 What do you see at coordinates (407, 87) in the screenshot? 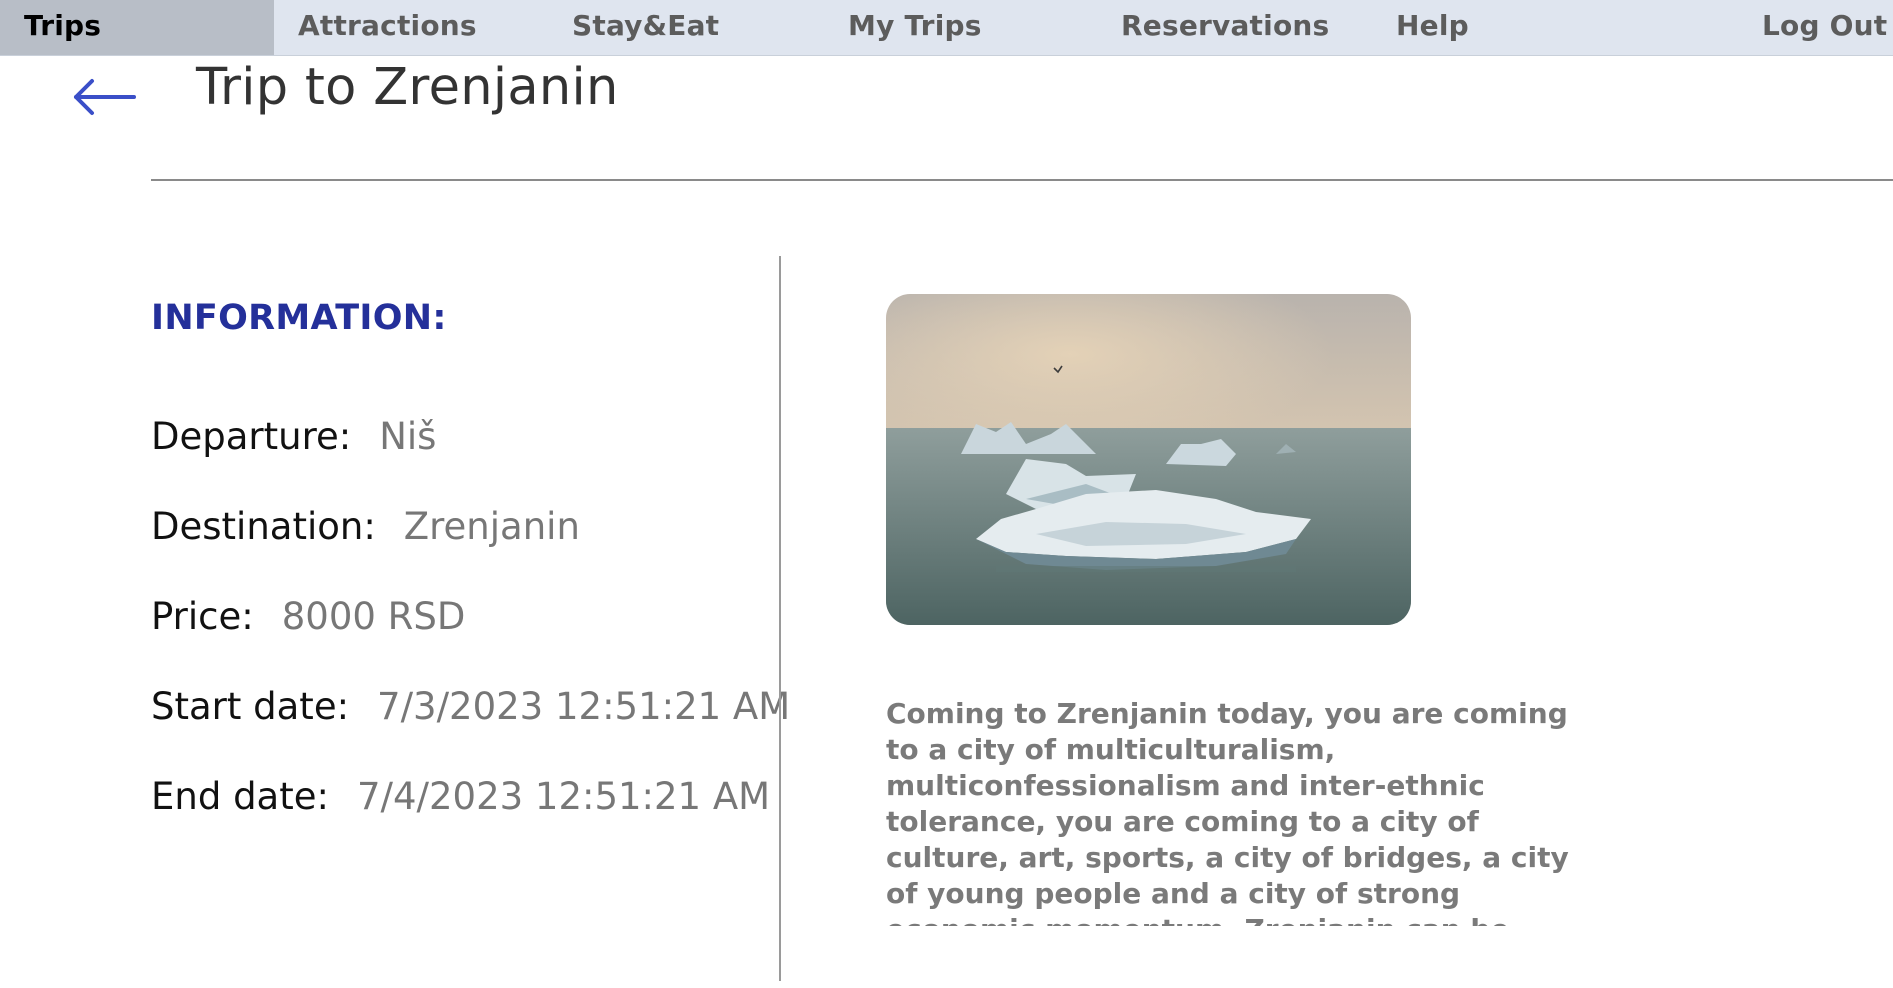
I see `page-title: Trip to Zrenjanin` at bounding box center [407, 87].